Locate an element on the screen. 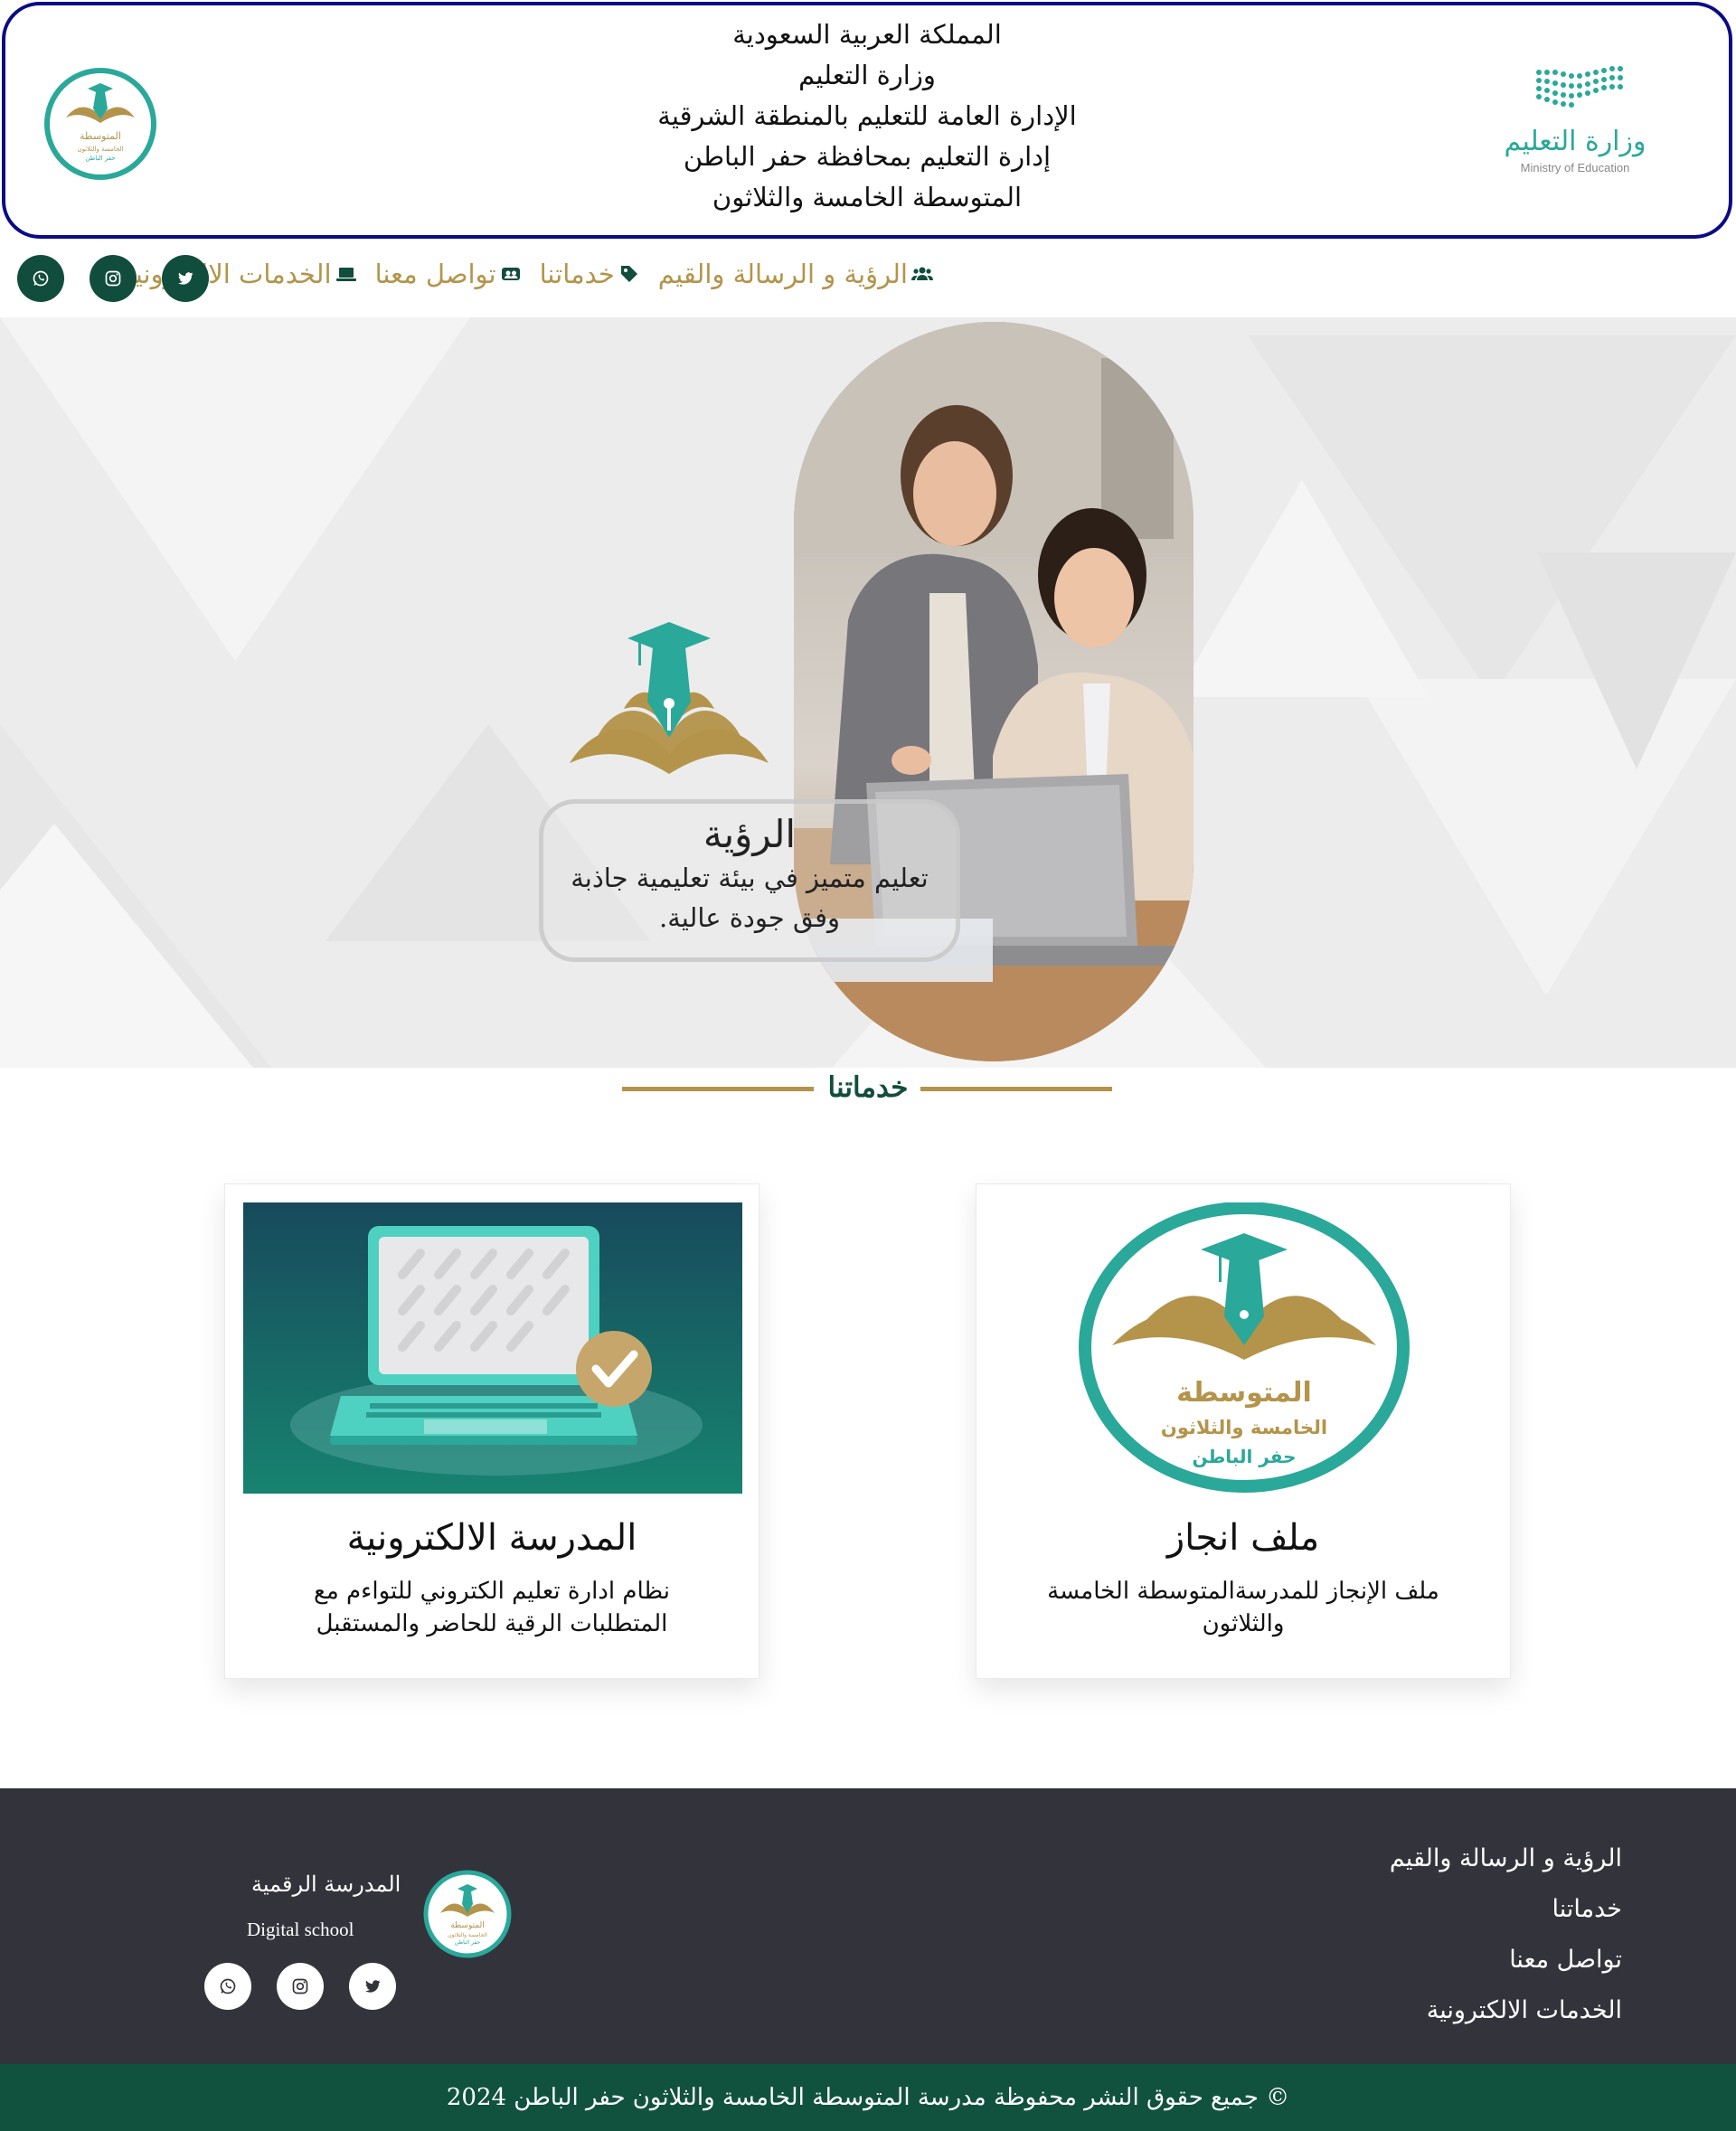 Image resolution: width=1736 pixels, height=2131 pixels. services-heading: خدماتنا is located at coordinates (868, 1089).